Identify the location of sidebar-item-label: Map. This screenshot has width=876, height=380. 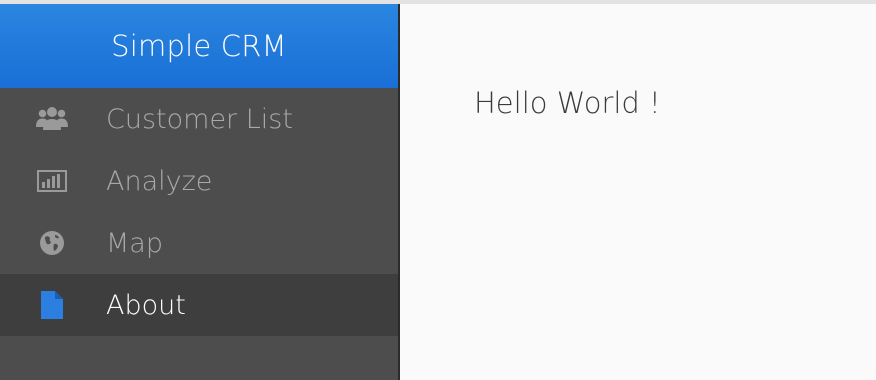
(134, 243).